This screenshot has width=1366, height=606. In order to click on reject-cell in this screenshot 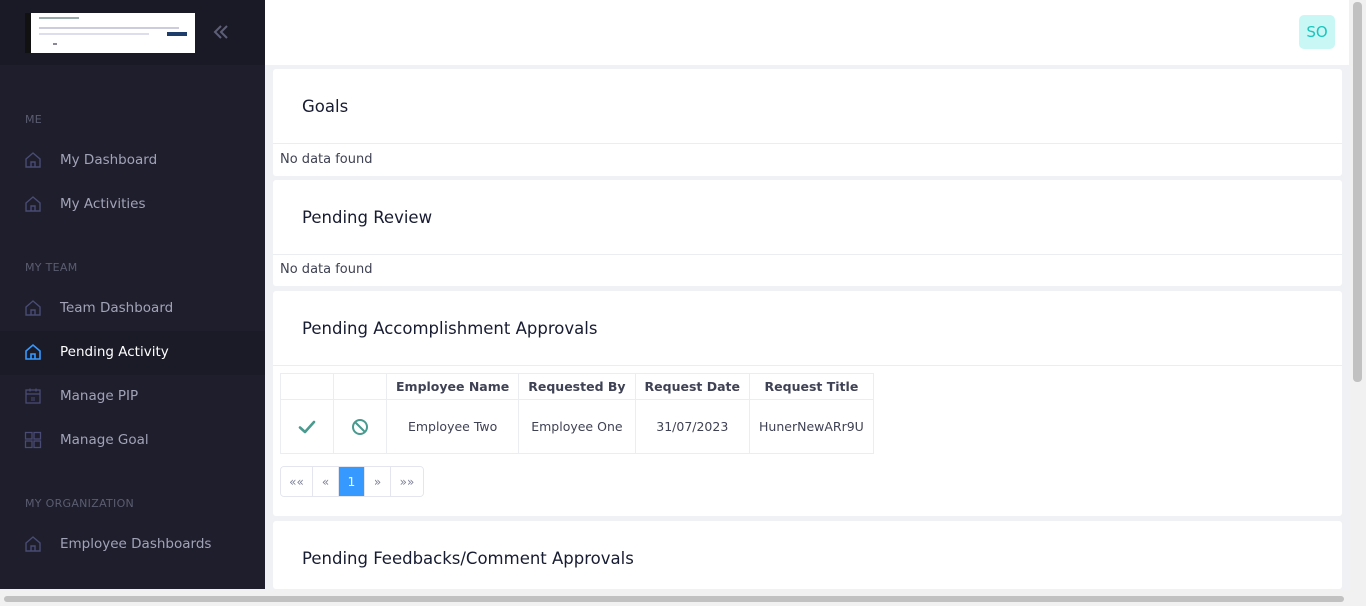, I will do `click(360, 426)`.